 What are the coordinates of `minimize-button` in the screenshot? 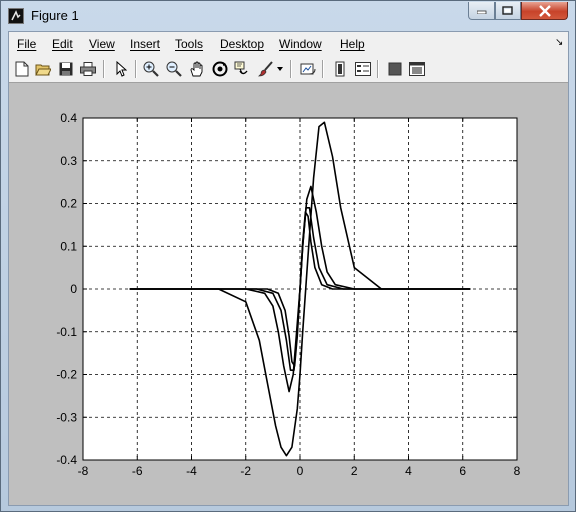 It's located at (481, 11).